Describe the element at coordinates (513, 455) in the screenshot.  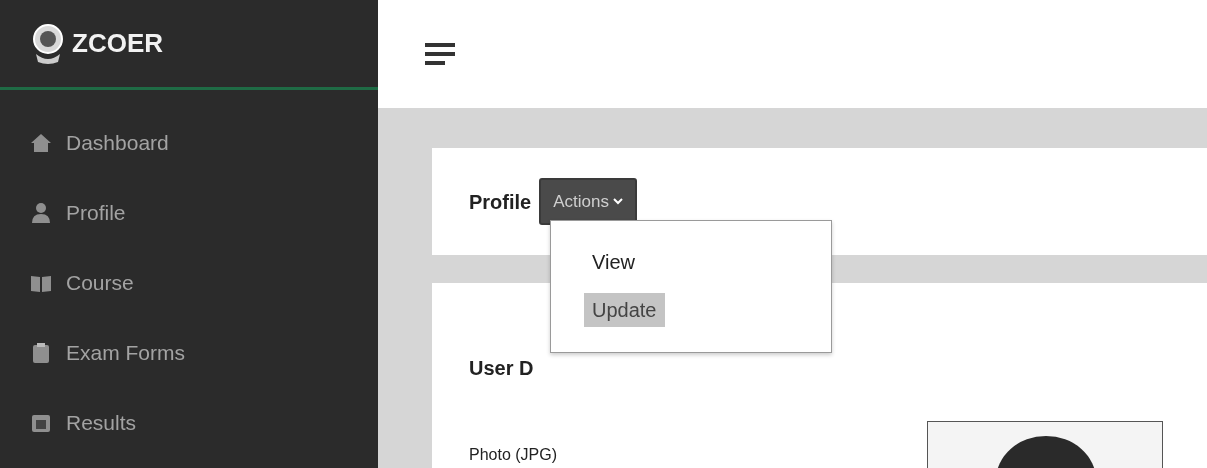
I see `photo-label: Photo (JPG)` at that location.